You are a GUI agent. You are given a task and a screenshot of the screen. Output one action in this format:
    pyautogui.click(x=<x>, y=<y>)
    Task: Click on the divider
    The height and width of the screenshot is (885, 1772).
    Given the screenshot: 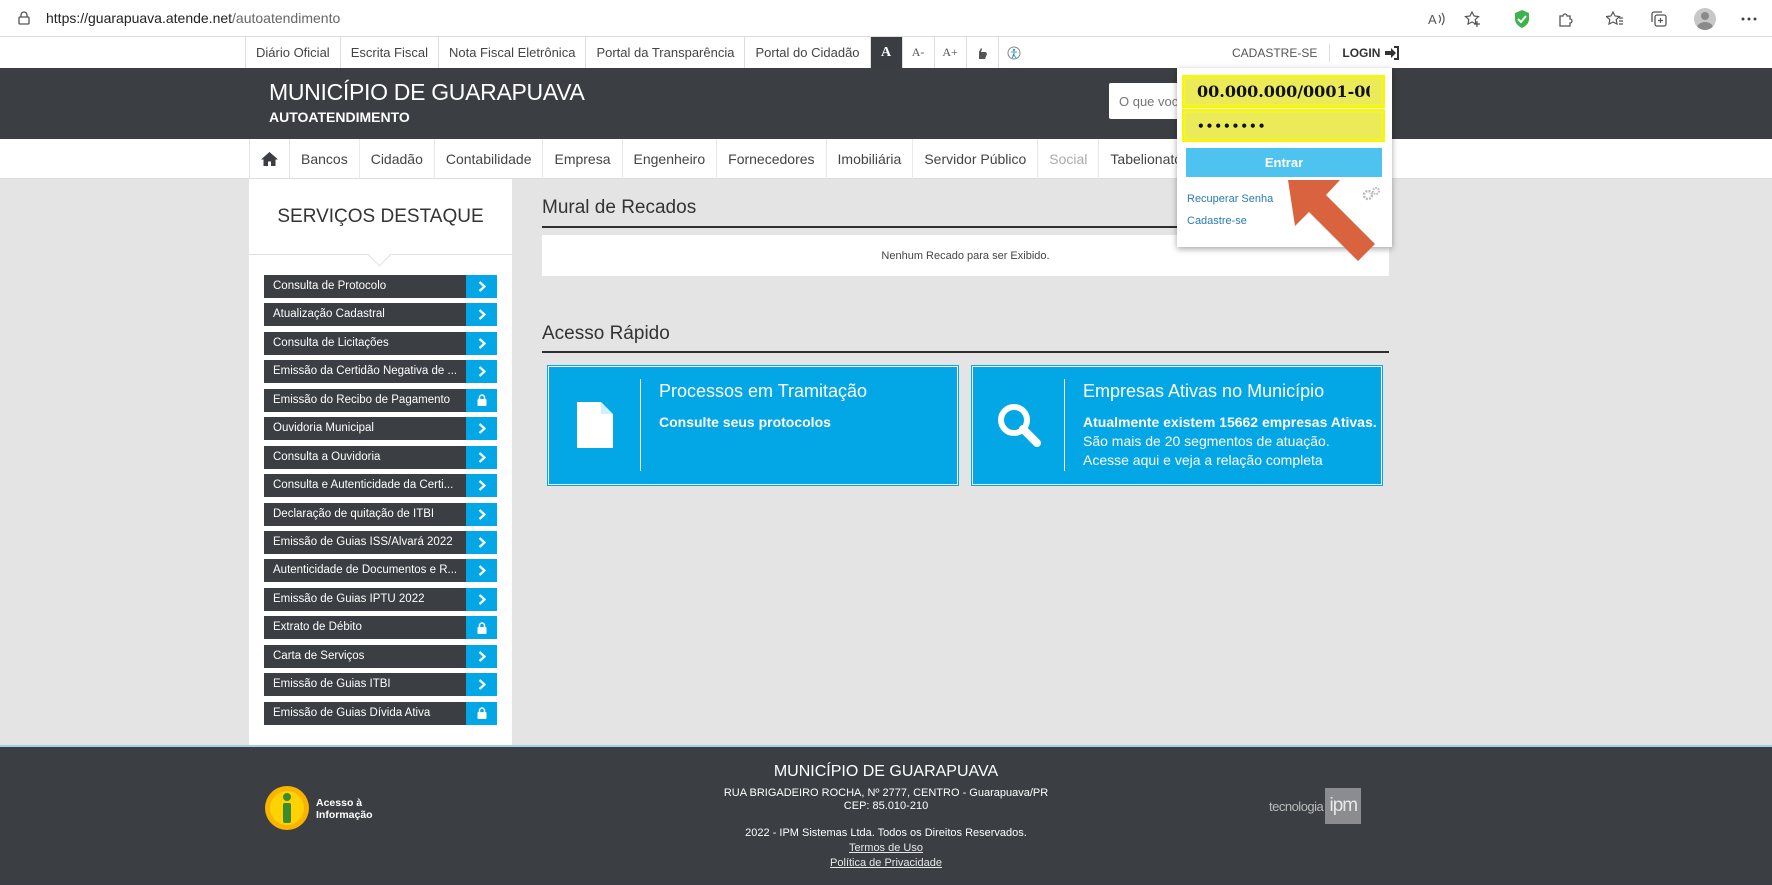 What is the action you would take?
    pyautogui.click(x=1330, y=52)
    